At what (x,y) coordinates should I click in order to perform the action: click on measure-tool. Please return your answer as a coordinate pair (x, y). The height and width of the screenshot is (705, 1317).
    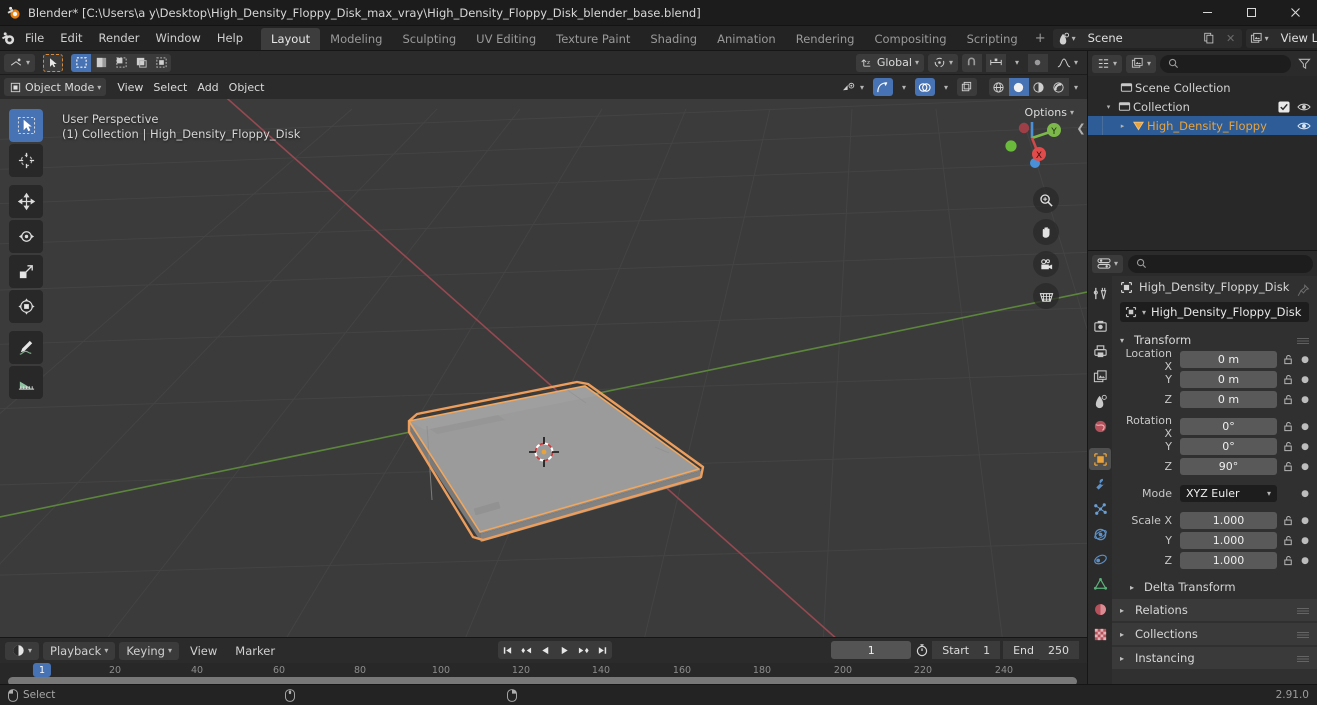
    Looking at the image, I should click on (26, 382).